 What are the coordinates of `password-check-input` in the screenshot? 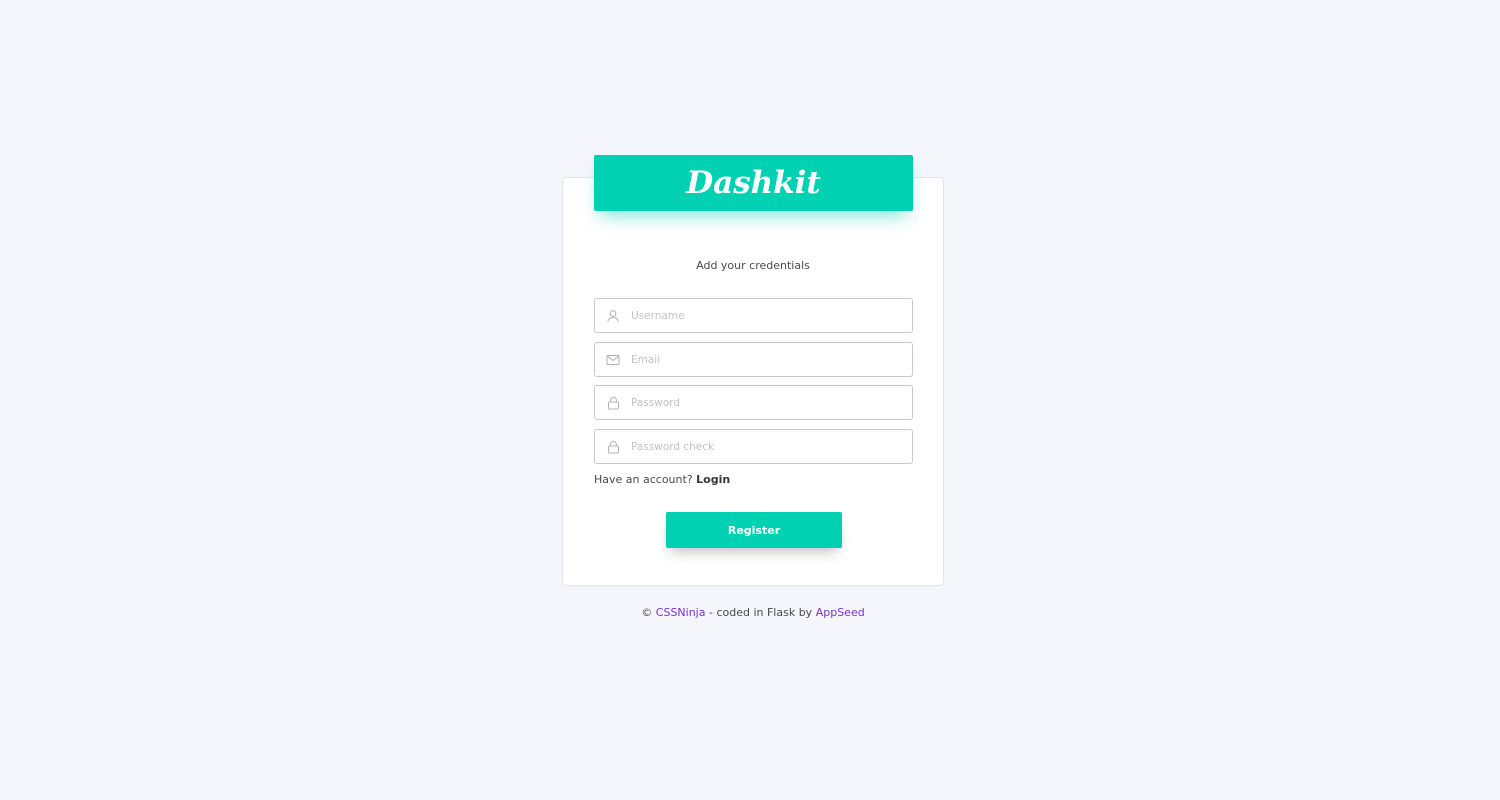 It's located at (771, 446).